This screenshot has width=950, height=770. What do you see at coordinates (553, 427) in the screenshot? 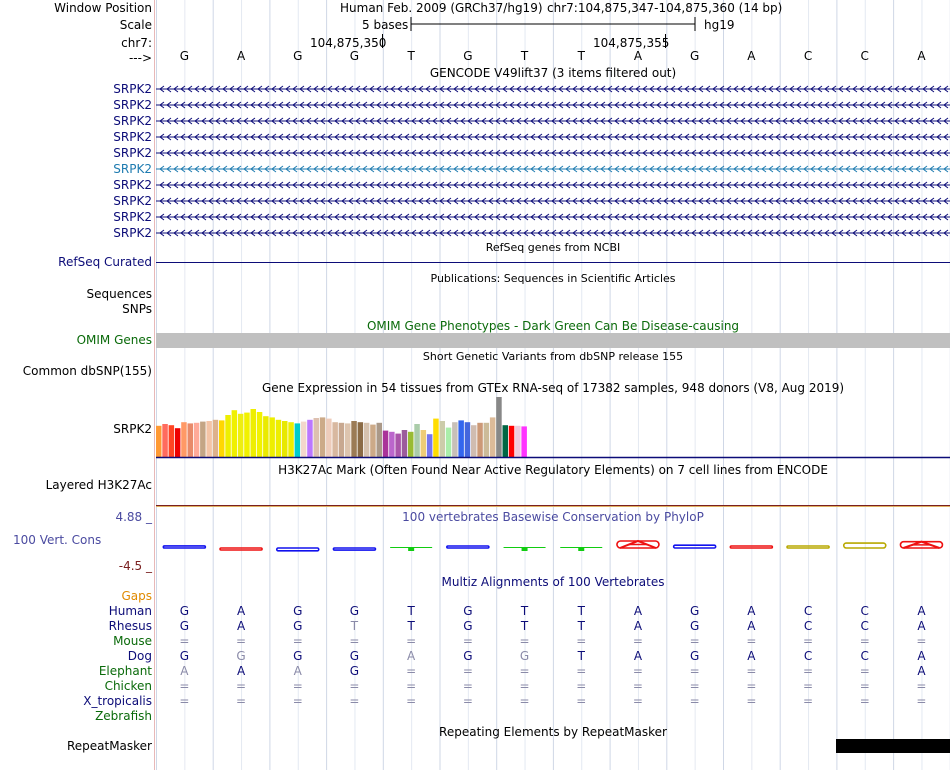
I see `gtex-expression-chart` at bounding box center [553, 427].